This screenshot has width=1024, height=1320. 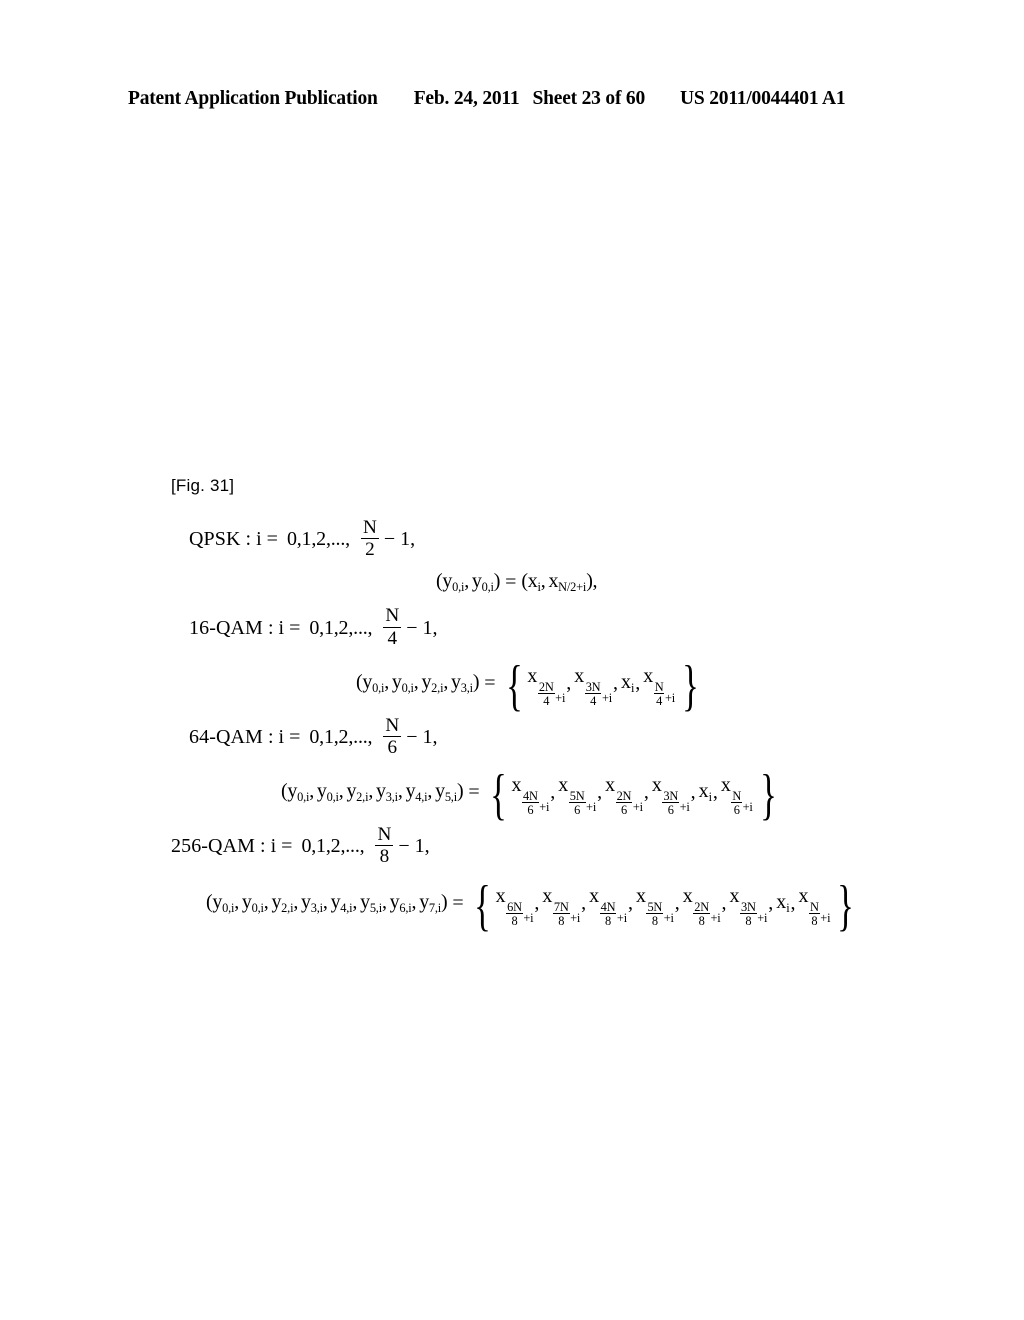 I want to click on qpsk-lhs-term-0: y, so click(x=447, y=581).